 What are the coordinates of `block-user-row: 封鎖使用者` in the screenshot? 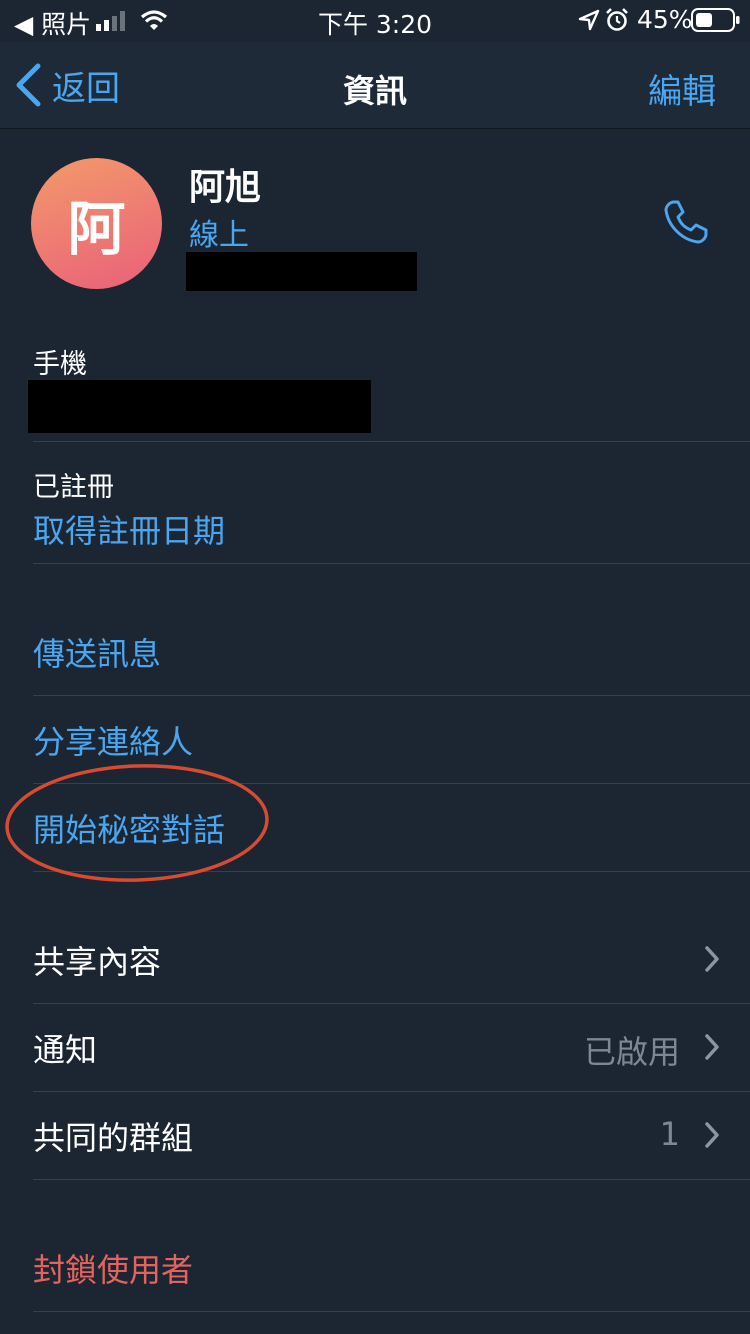 It's located at (375, 1267).